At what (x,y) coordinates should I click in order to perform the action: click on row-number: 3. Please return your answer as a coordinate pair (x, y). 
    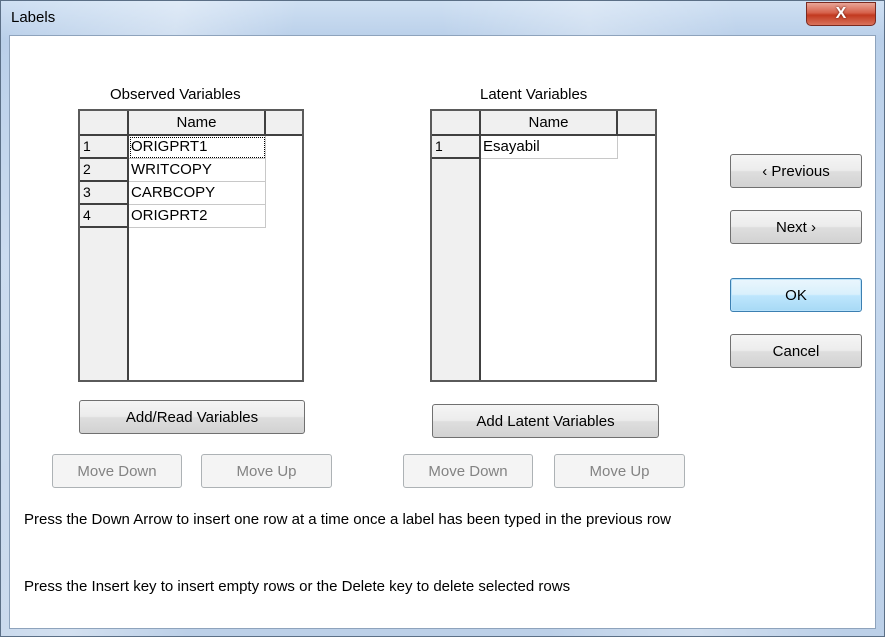
    Looking at the image, I should click on (104, 193).